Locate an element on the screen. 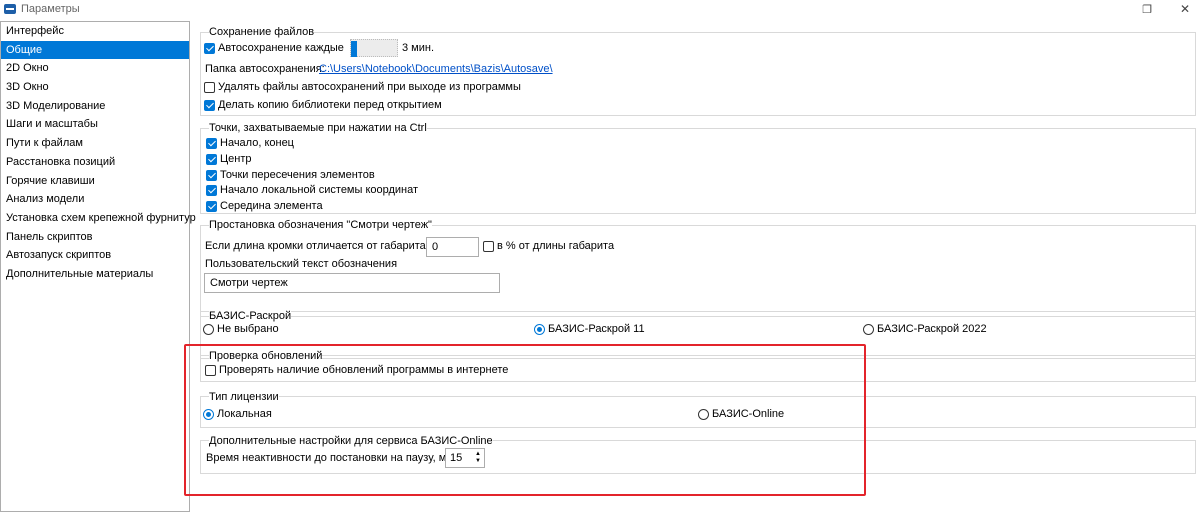 The height and width of the screenshot is (512, 1200). snap-midpoint-row: Середина элемента is located at coordinates (264, 206).